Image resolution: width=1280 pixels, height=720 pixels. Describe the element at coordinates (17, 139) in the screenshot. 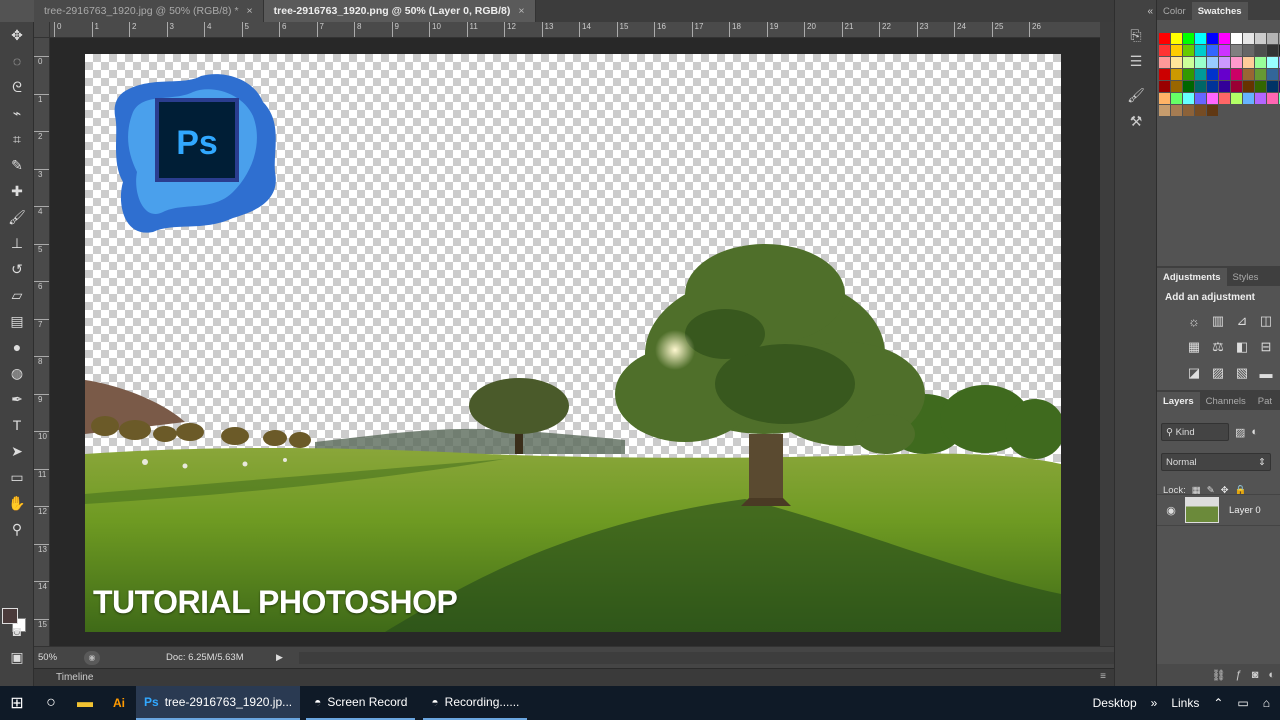

I see `crop-tool-icon: ⌗` at that location.